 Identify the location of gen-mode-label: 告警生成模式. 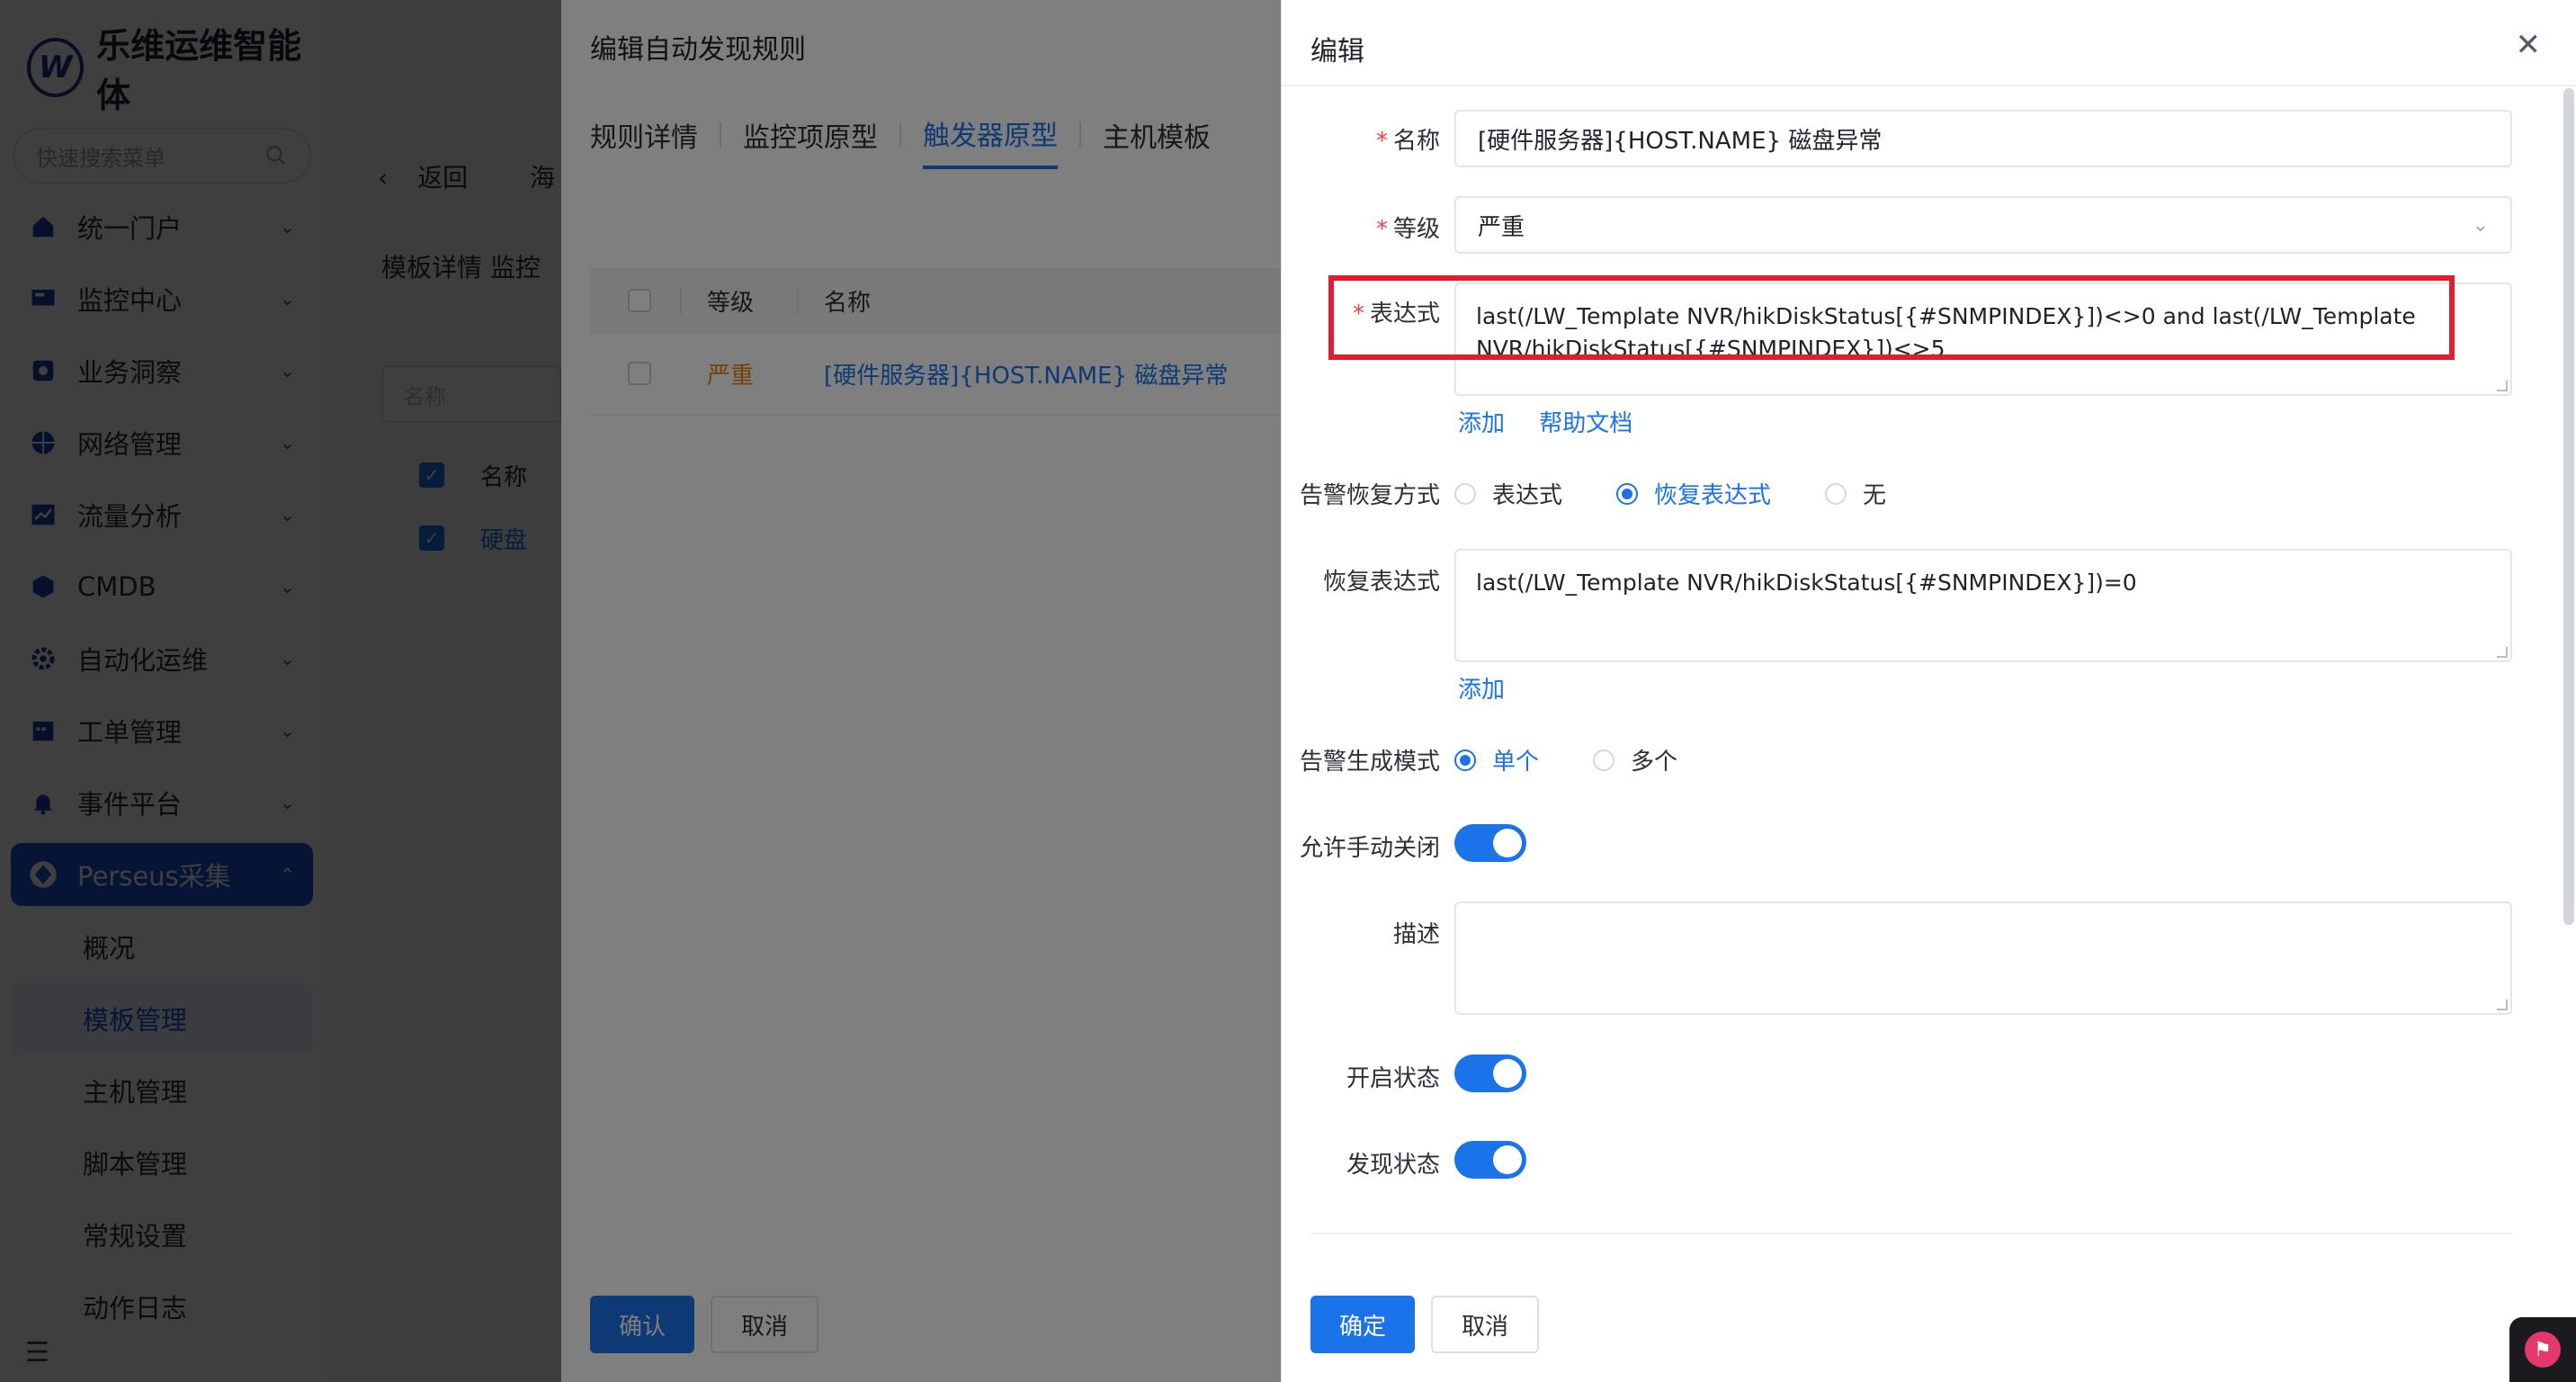
(1369, 763).